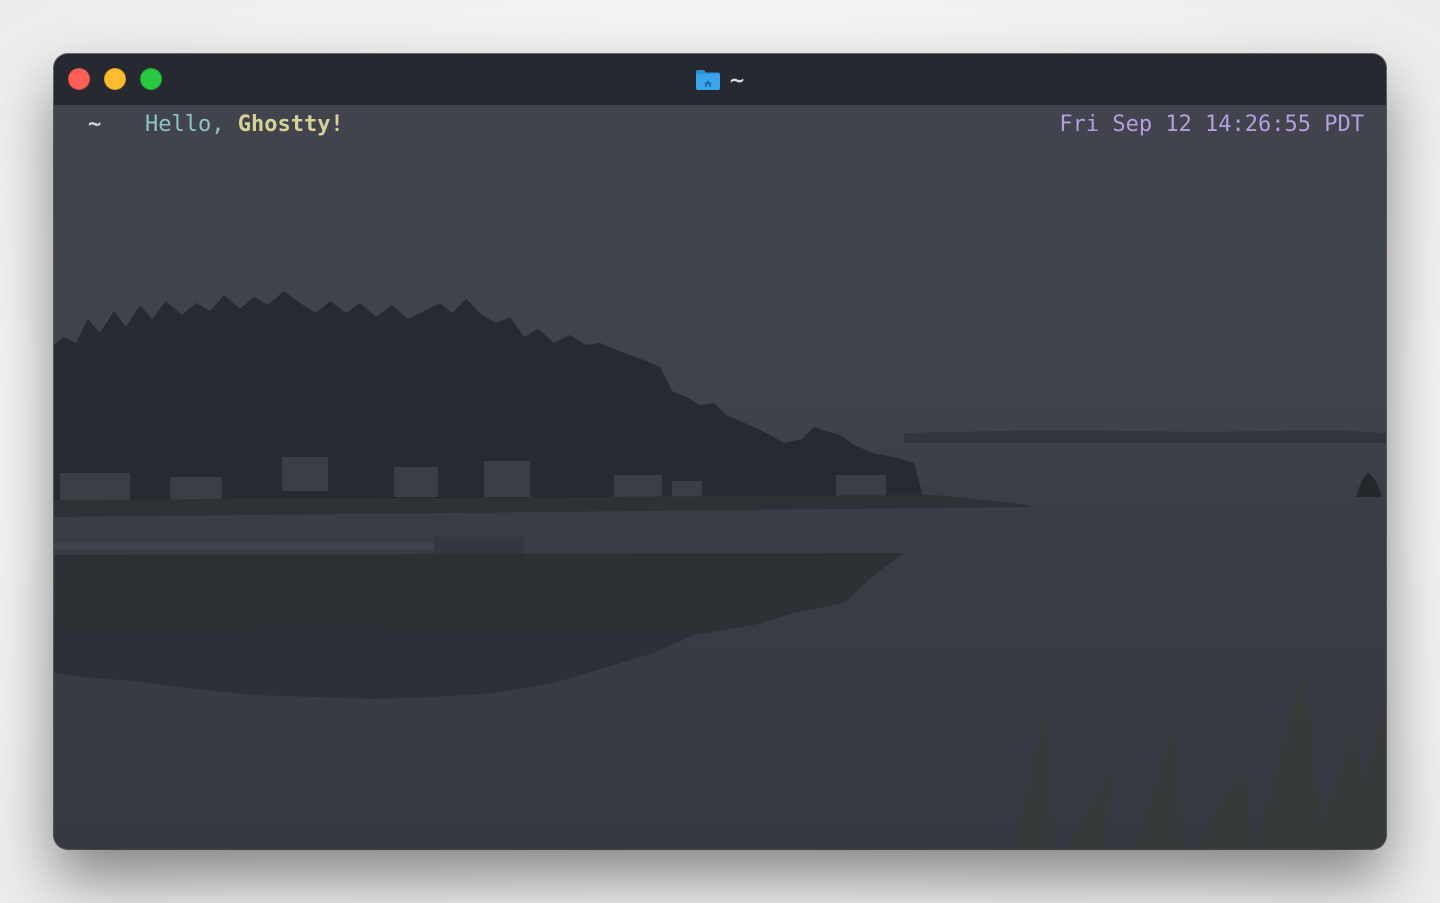  Describe the element at coordinates (95, 124) in the screenshot. I see `prompt-cwd: ~` at that location.